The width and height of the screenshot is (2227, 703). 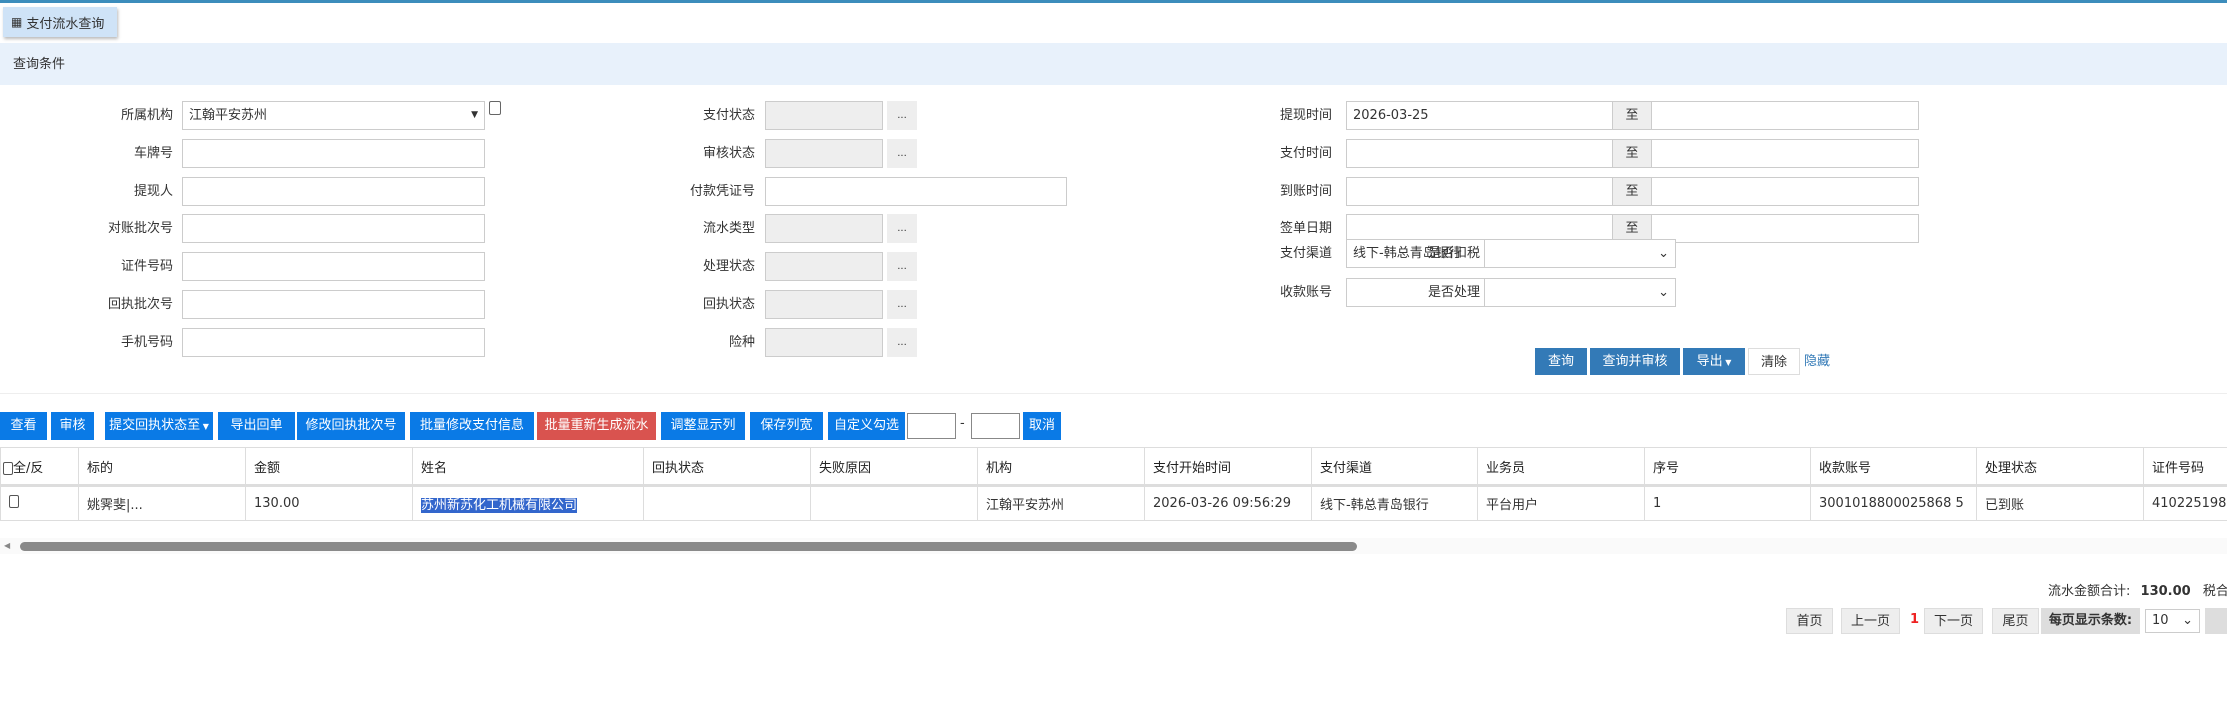 I want to click on column-header: 支付开始时间, so click(x=1228, y=467).